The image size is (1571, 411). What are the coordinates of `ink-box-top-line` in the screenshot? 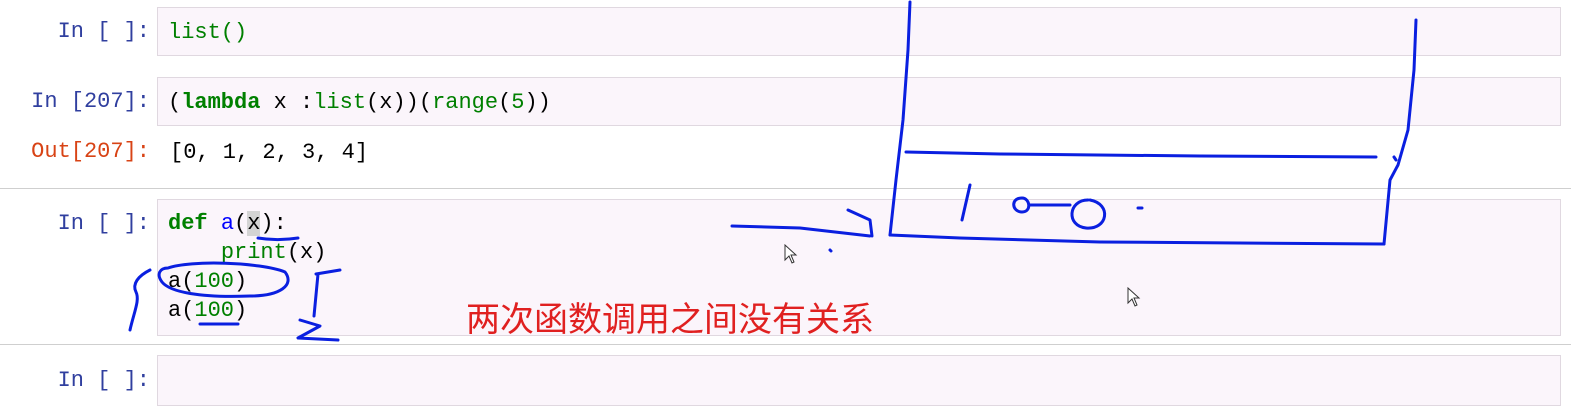 It's located at (1141, 154).